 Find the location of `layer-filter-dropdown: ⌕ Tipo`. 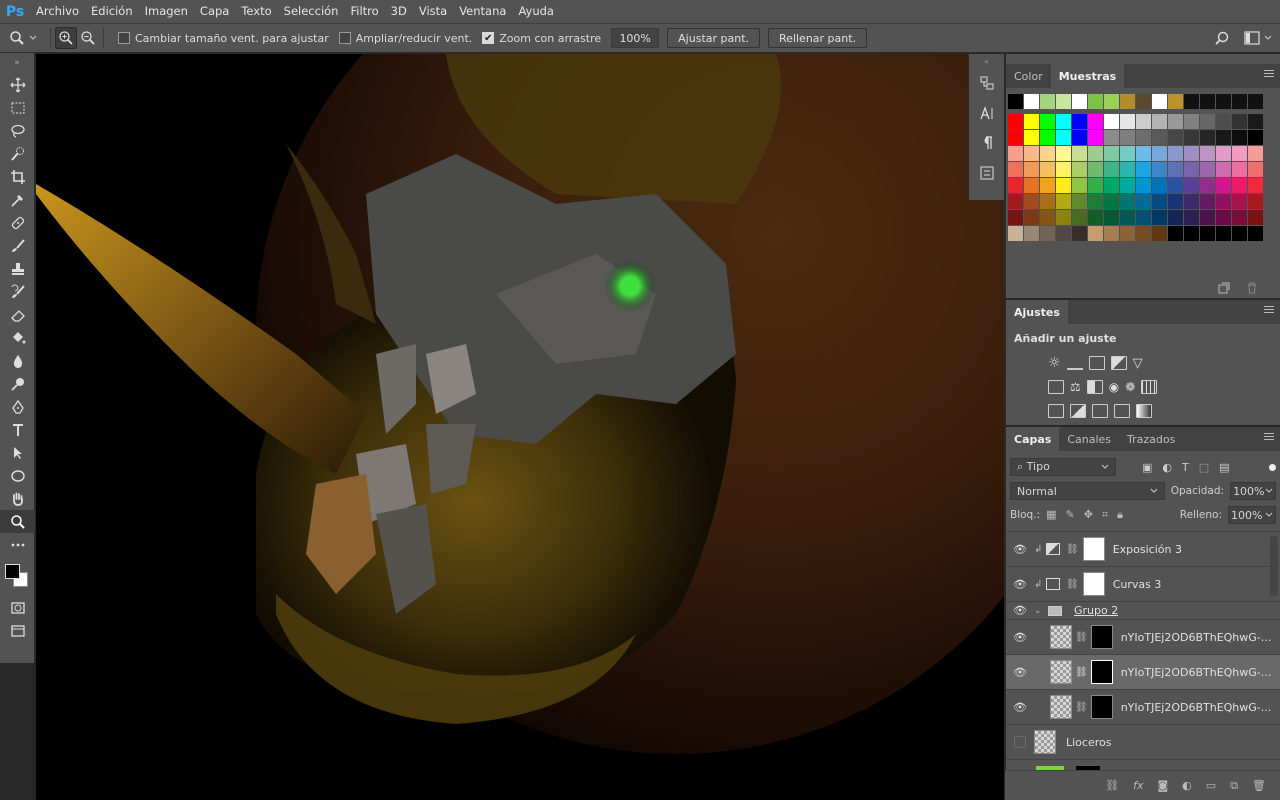

layer-filter-dropdown: ⌕ Tipo is located at coordinates (1063, 467).